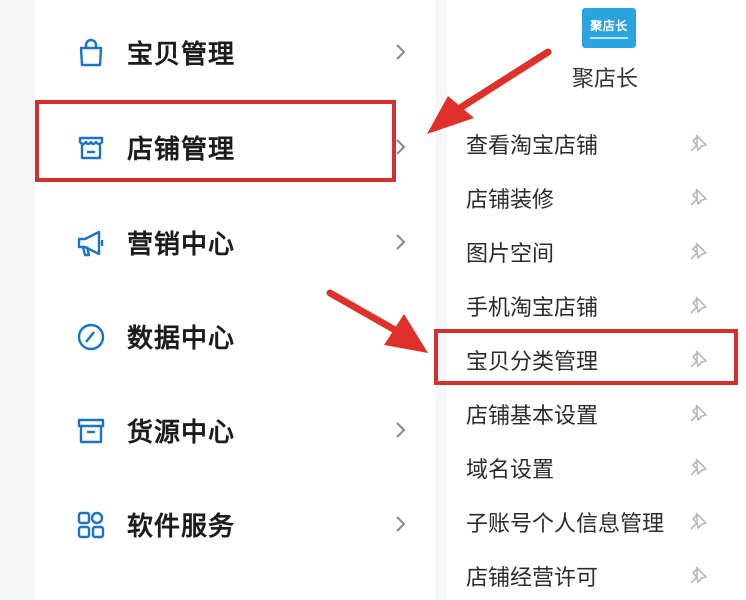 The width and height of the screenshot is (746, 600). What do you see at coordinates (510, 254) in the screenshot?
I see `submenu-item-label: 图片空间` at bounding box center [510, 254].